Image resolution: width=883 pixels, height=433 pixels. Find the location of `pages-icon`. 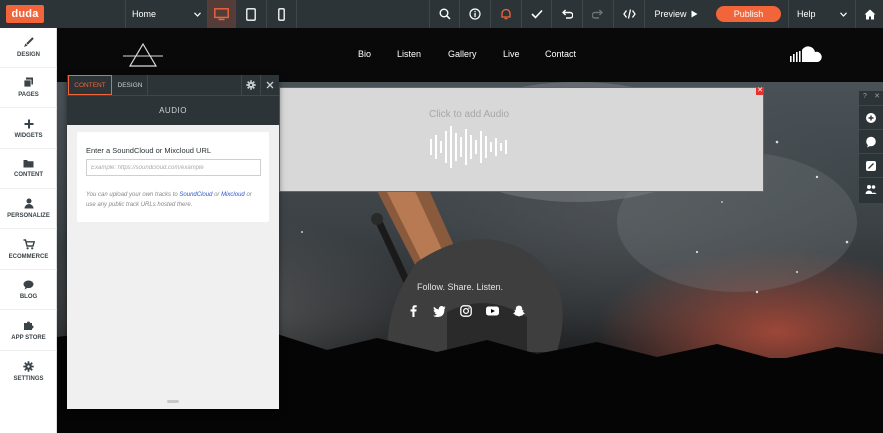

pages-icon is located at coordinates (28, 82).